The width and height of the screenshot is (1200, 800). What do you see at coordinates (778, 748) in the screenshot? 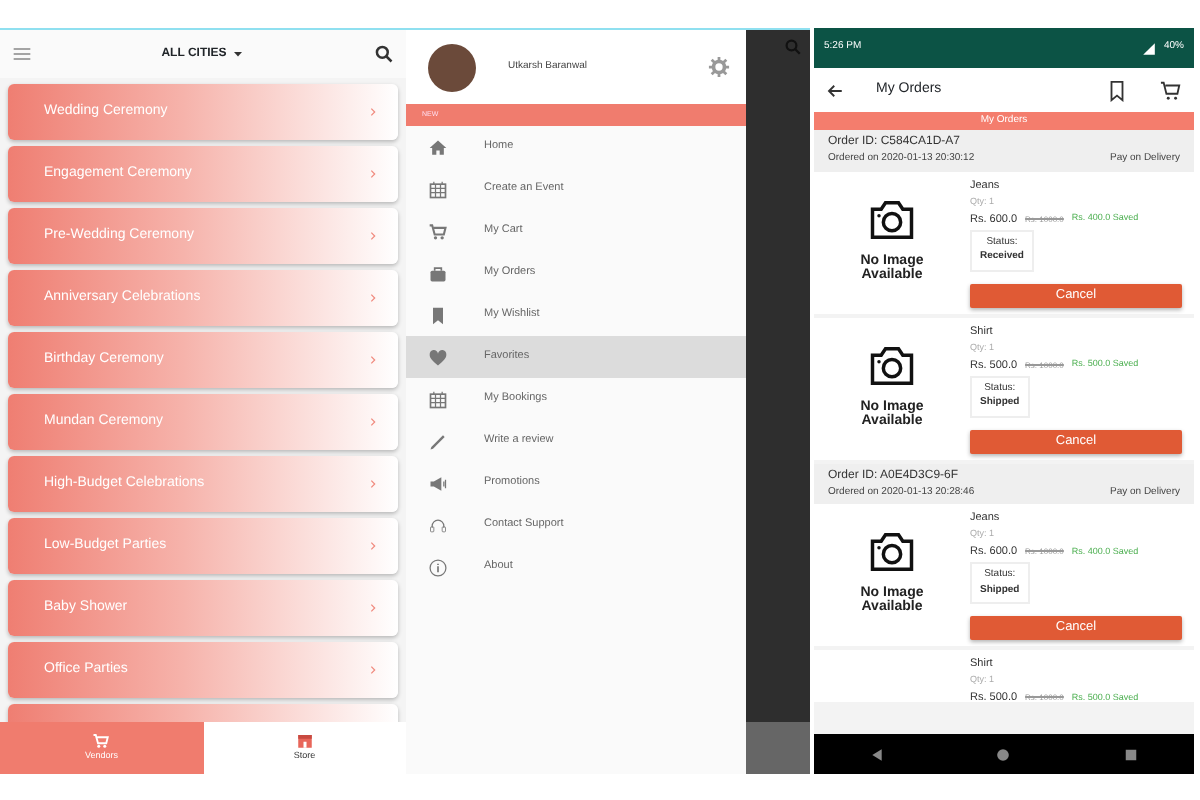
I see `dimmed-bottom-bar` at bounding box center [778, 748].